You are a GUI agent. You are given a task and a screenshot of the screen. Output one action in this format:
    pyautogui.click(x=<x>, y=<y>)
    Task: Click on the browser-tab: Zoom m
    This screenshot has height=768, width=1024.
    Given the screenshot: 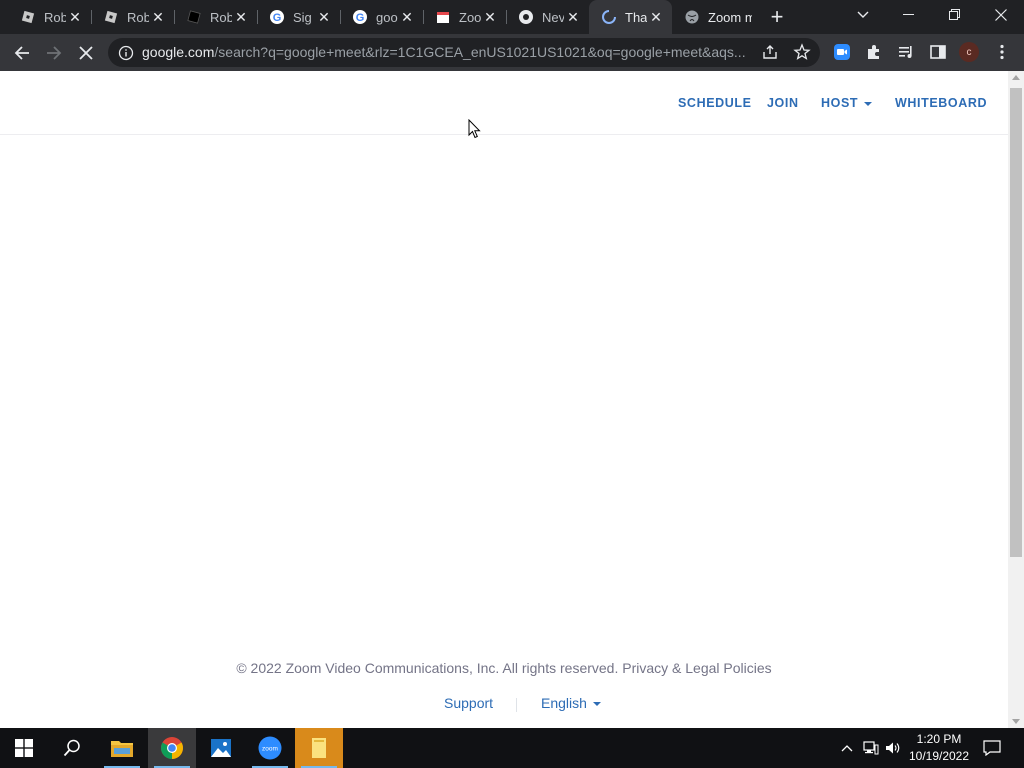 What is the action you would take?
    pyautogui.click(x=715, y=17)
    